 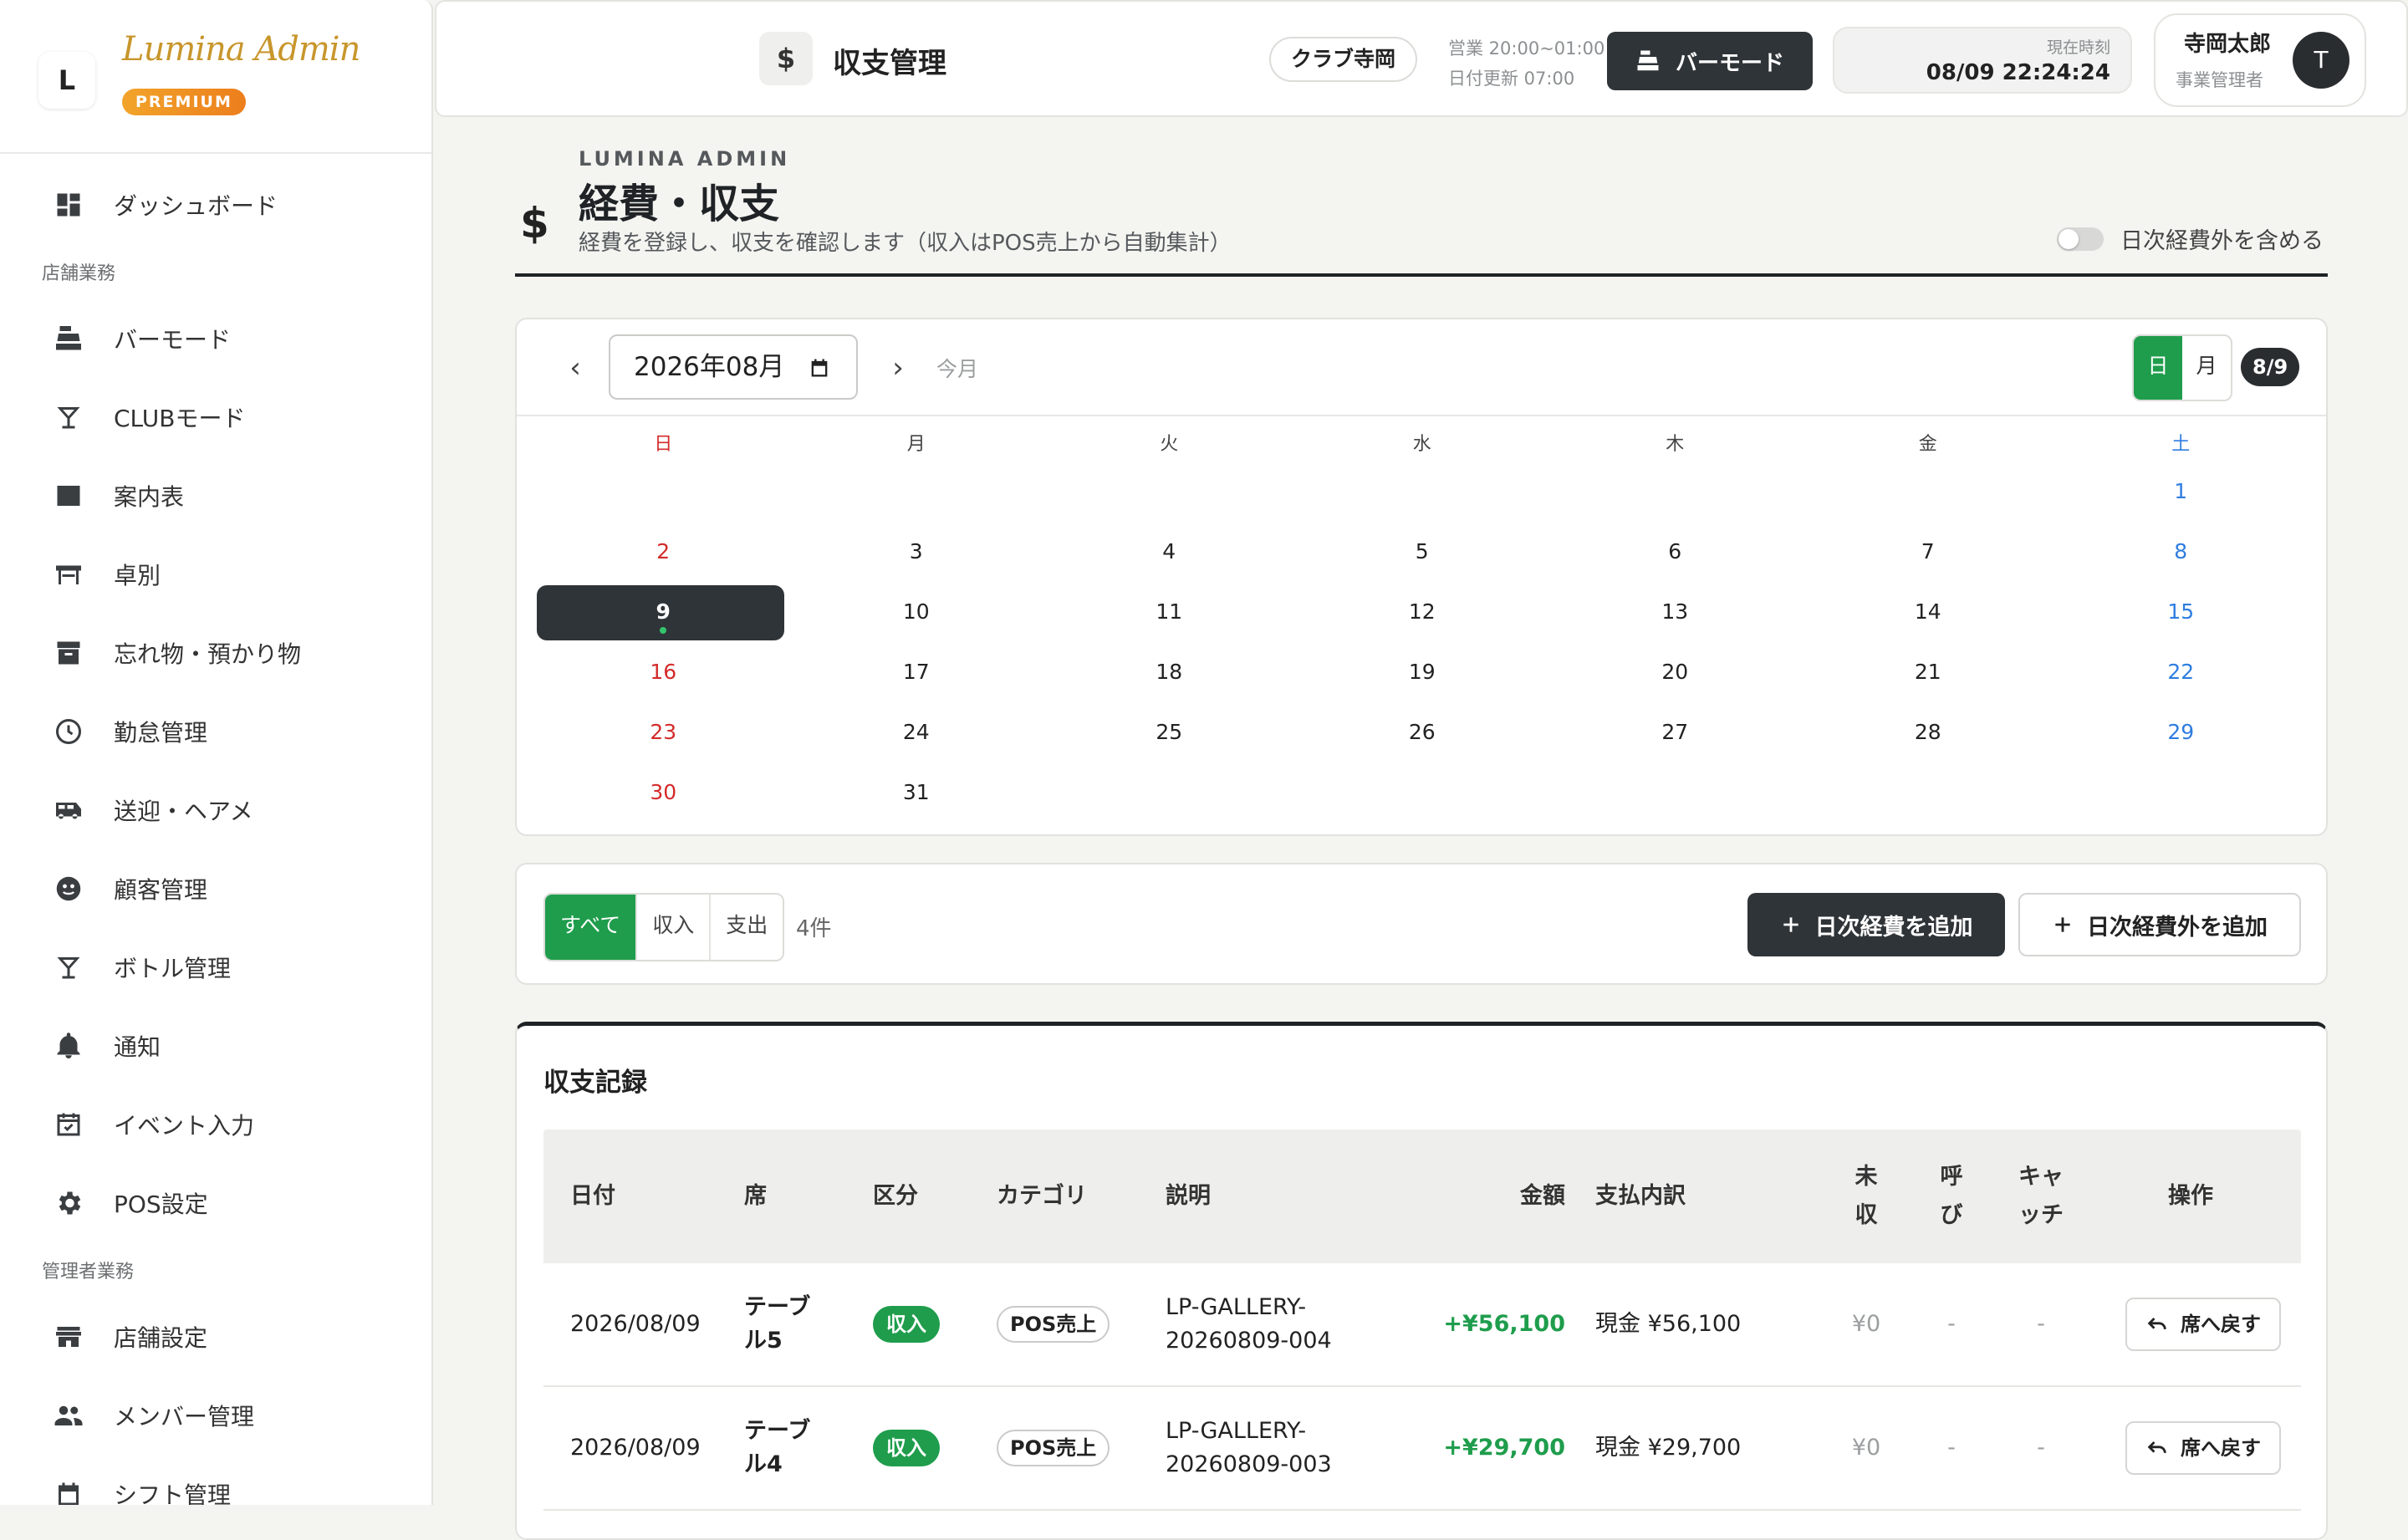 I want to click on month-picker-input: 2026年08月, so click(x=734, y=367).